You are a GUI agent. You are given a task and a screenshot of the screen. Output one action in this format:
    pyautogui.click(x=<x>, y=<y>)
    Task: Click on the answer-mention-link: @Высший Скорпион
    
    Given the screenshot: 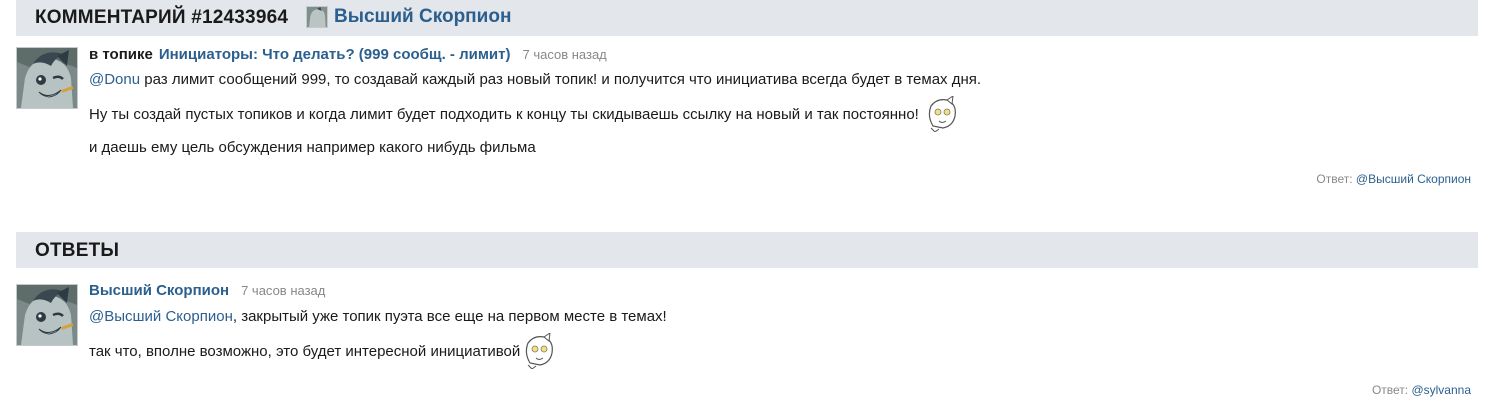 What is the action you would take?
    pyautogui.click(x=161, y=316)
    